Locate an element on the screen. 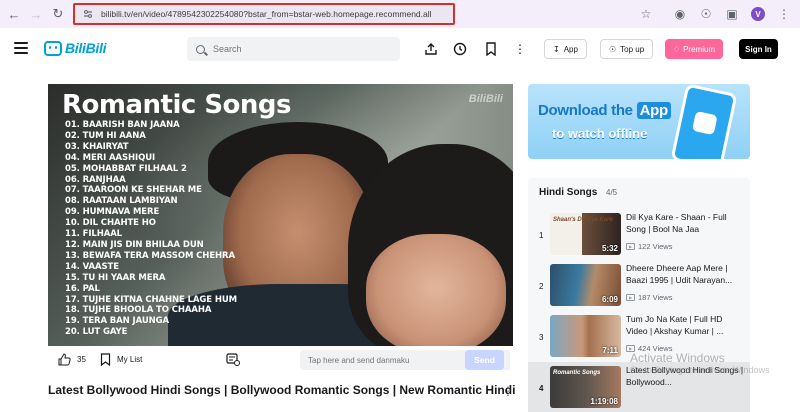  like-button: 35 is located at coordinates (72, 359).